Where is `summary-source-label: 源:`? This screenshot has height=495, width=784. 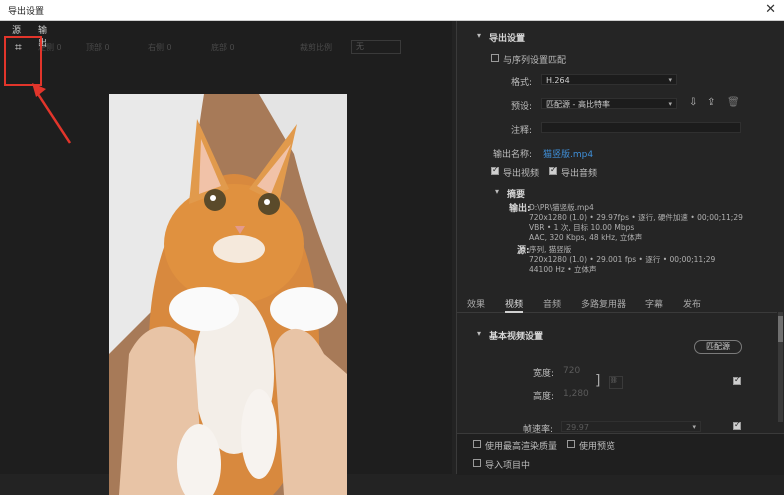 summary-source-label: 源: is located at coordinates (523, 251).